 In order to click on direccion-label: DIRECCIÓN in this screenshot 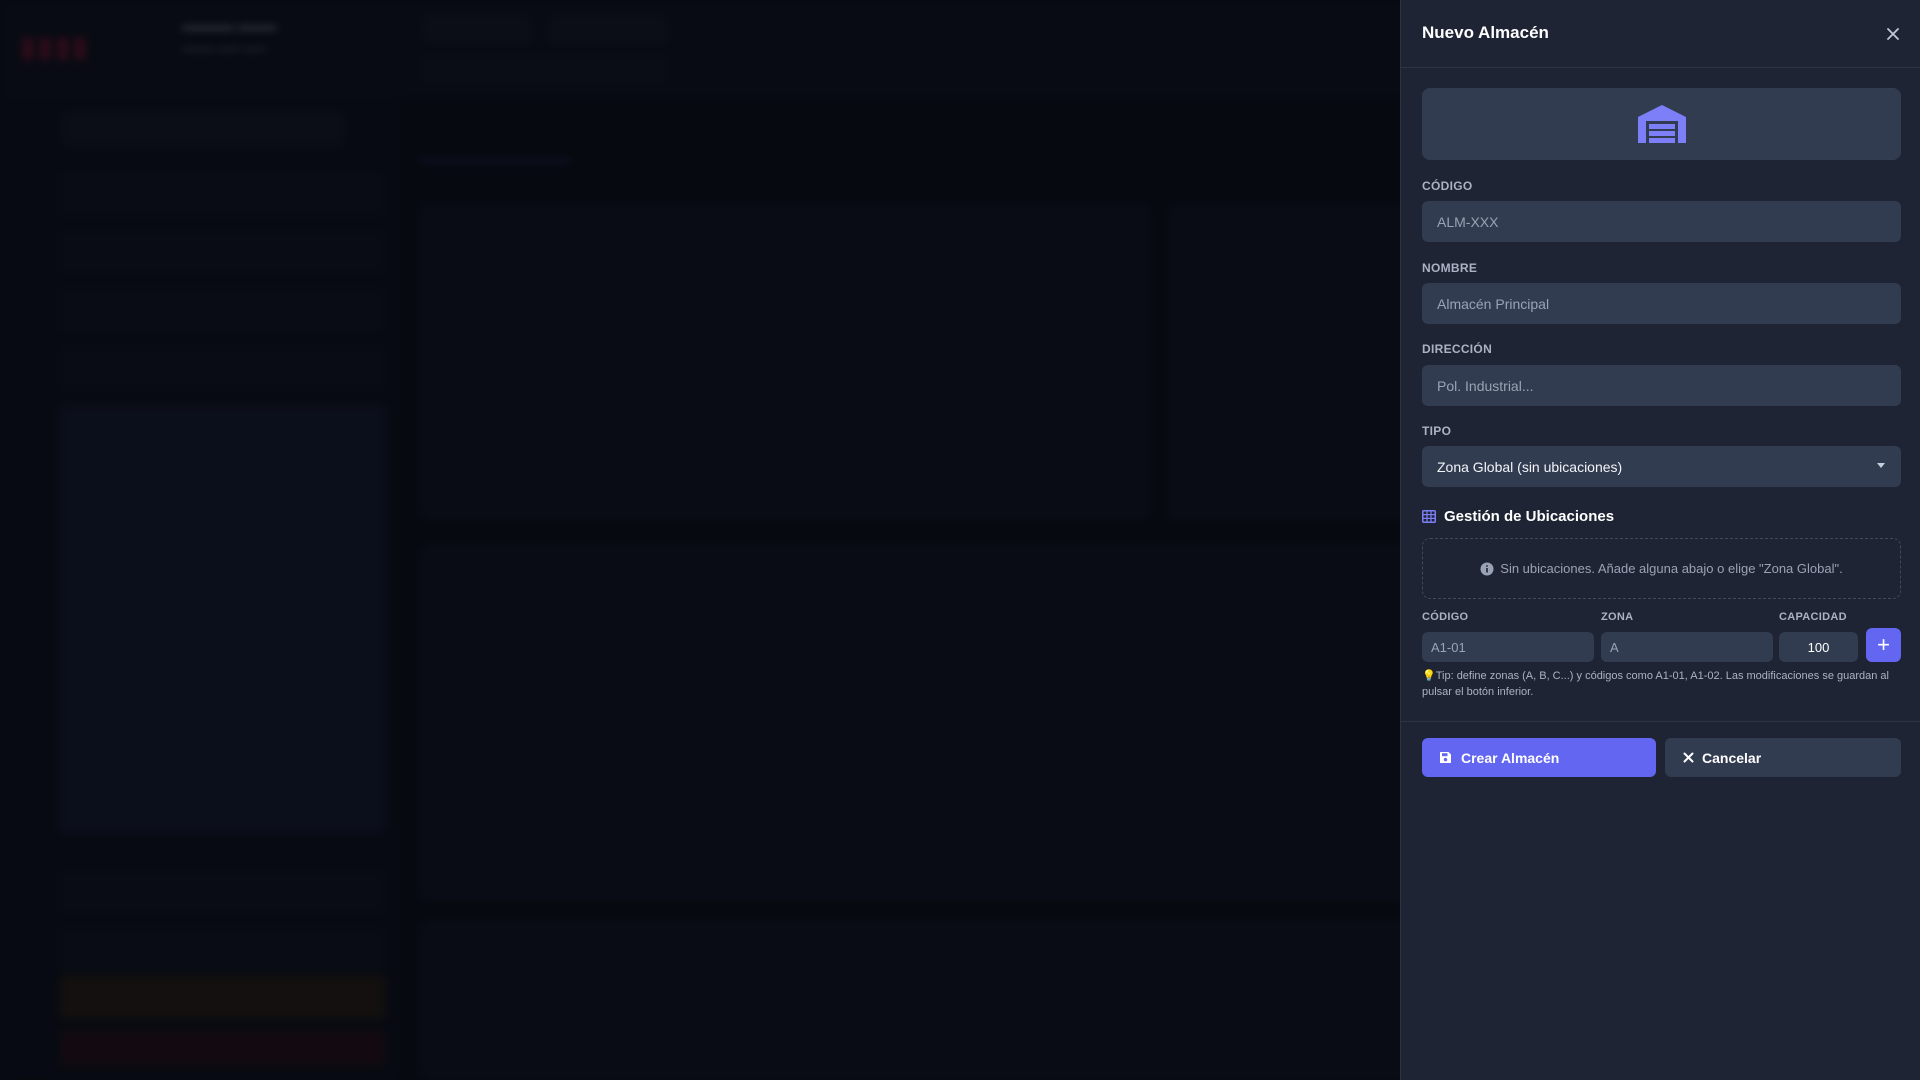, I will do `click(1457, 349)`.